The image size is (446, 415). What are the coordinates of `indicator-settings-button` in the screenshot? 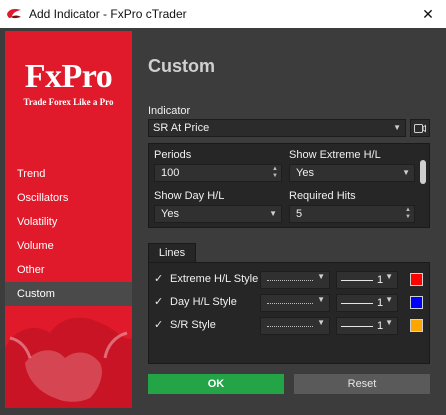 It's located at (420, 128).